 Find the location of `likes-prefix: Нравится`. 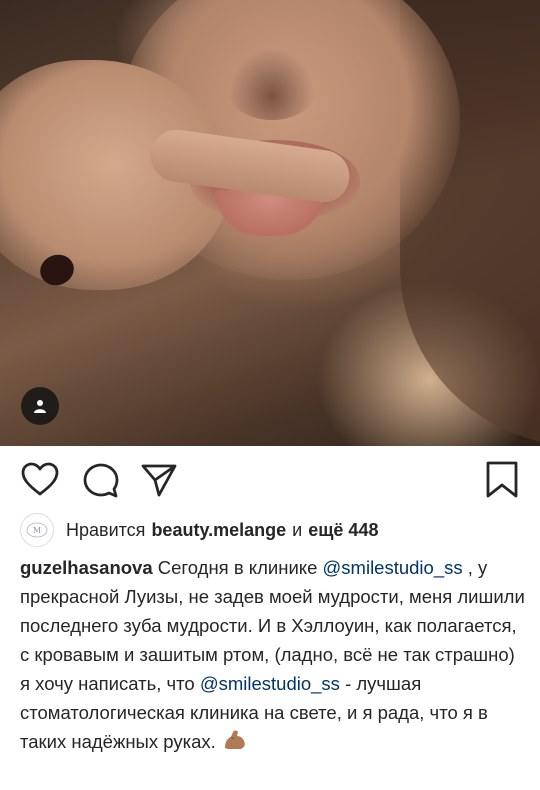

likes-prefix: Нравится is located at coordinates (106, 529).